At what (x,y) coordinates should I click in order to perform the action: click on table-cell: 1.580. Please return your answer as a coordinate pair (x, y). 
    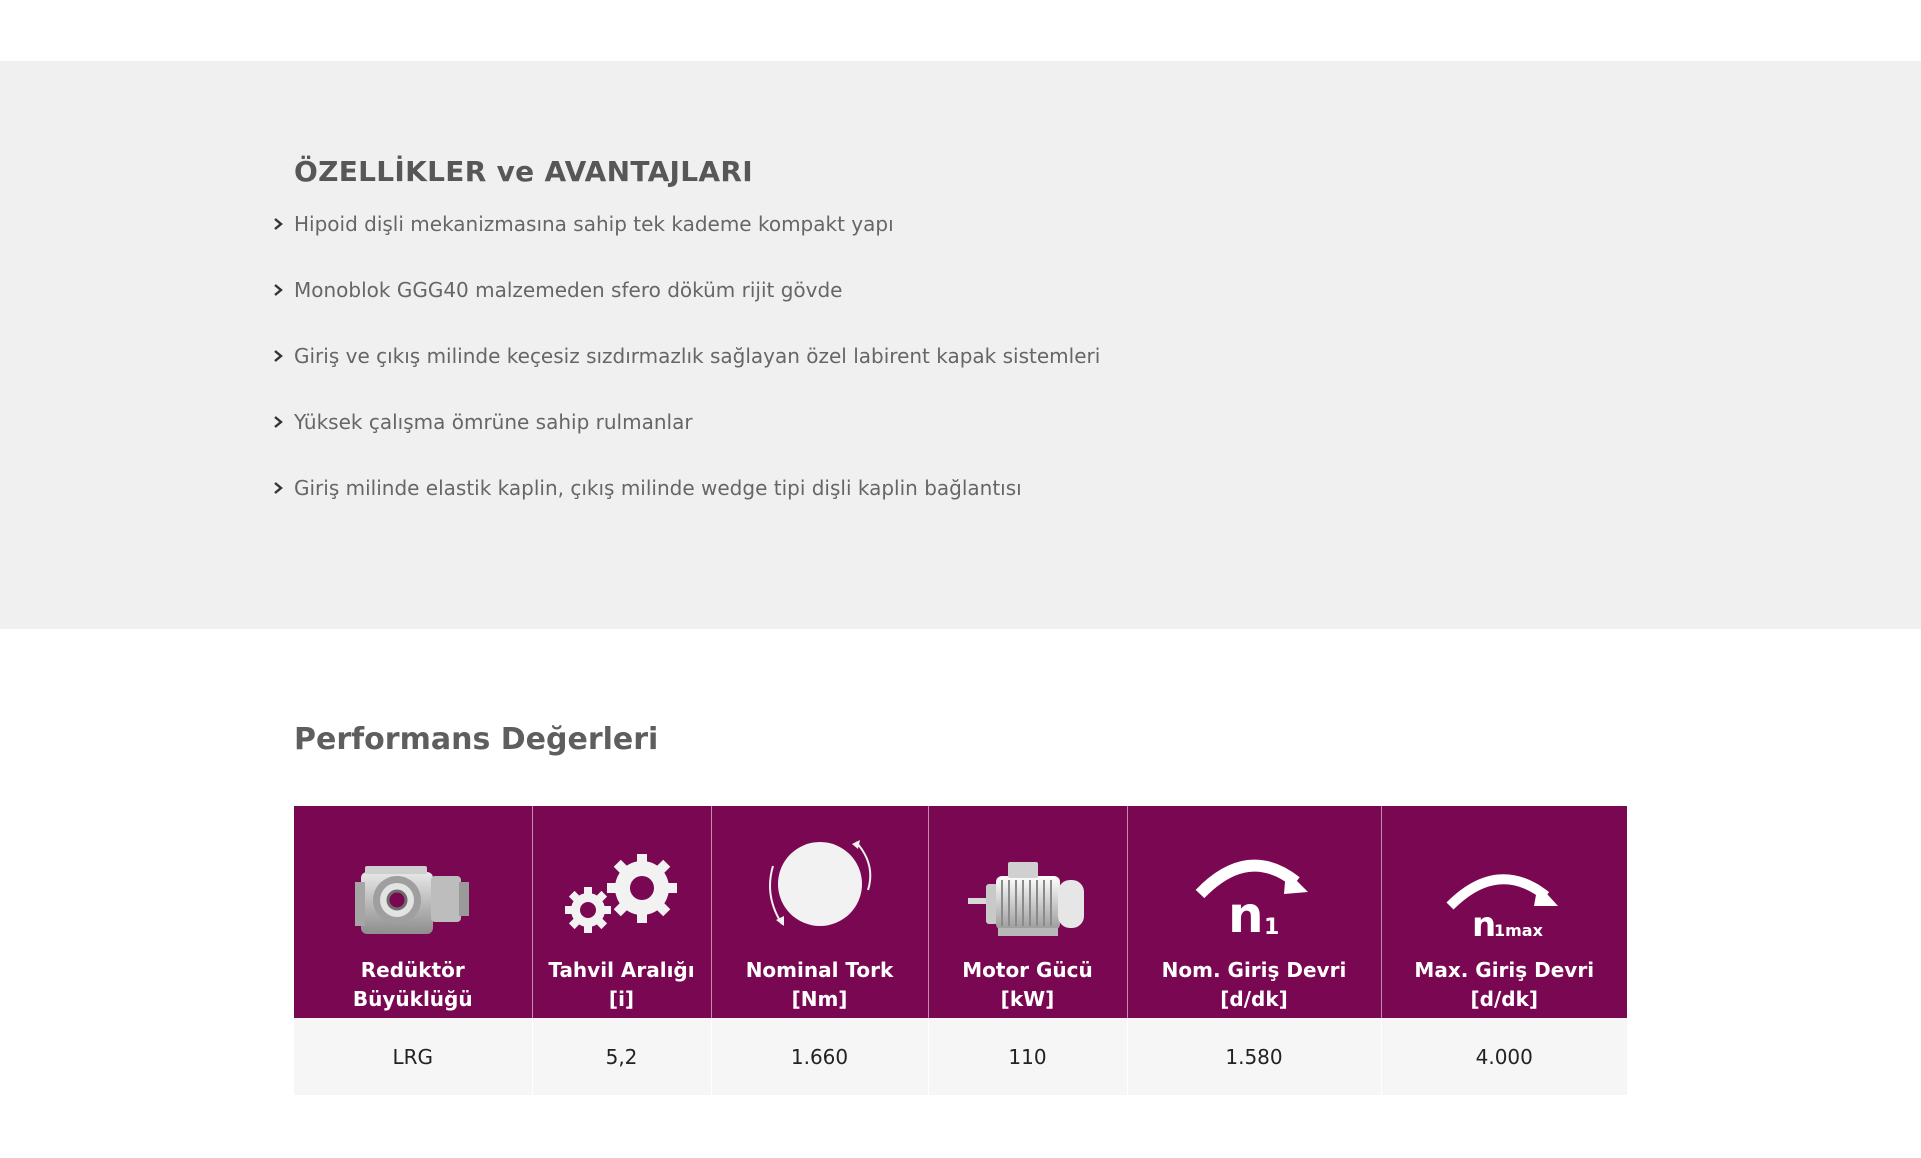
    Looking at the image, I should click on (1254, 1056).